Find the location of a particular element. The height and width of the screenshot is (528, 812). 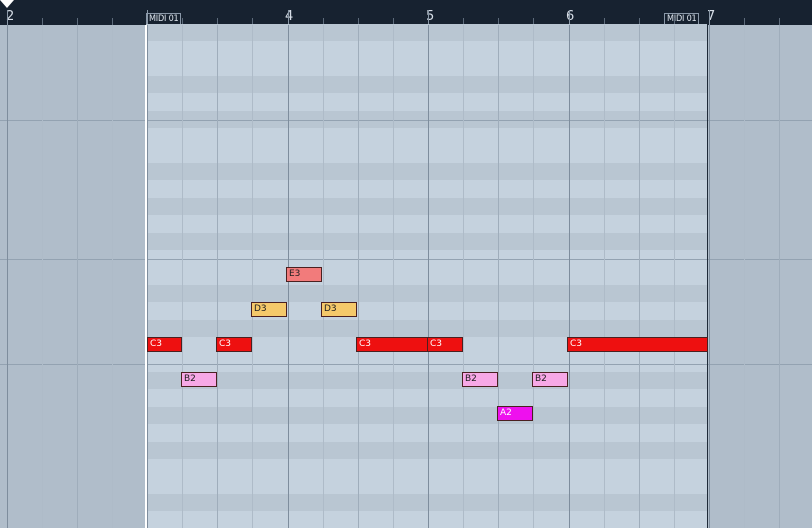

bar-number: 4 is located at coordinates (289, 16).